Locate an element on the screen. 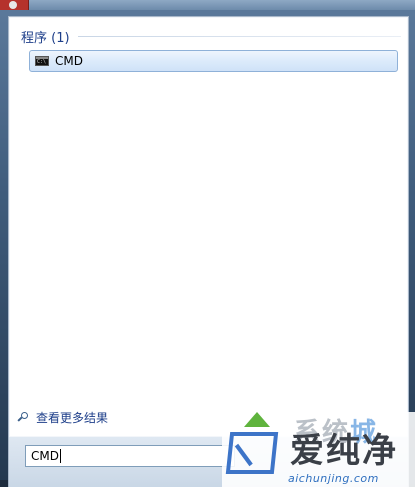 This screenshot has height=487, width=415. programs-group-header: 程序 (1) is located at coordinates (211, 36).